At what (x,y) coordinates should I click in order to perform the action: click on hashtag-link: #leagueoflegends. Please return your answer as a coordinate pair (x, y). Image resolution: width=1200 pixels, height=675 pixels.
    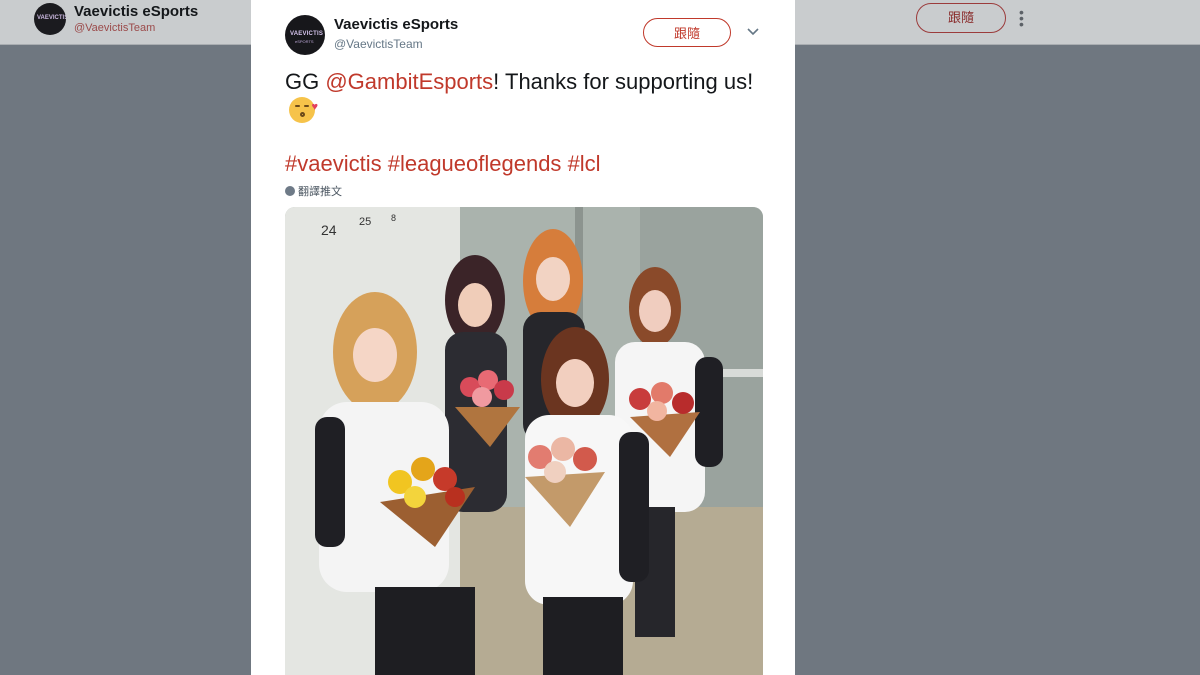
    Looking at the image, I should click on (475, 163).